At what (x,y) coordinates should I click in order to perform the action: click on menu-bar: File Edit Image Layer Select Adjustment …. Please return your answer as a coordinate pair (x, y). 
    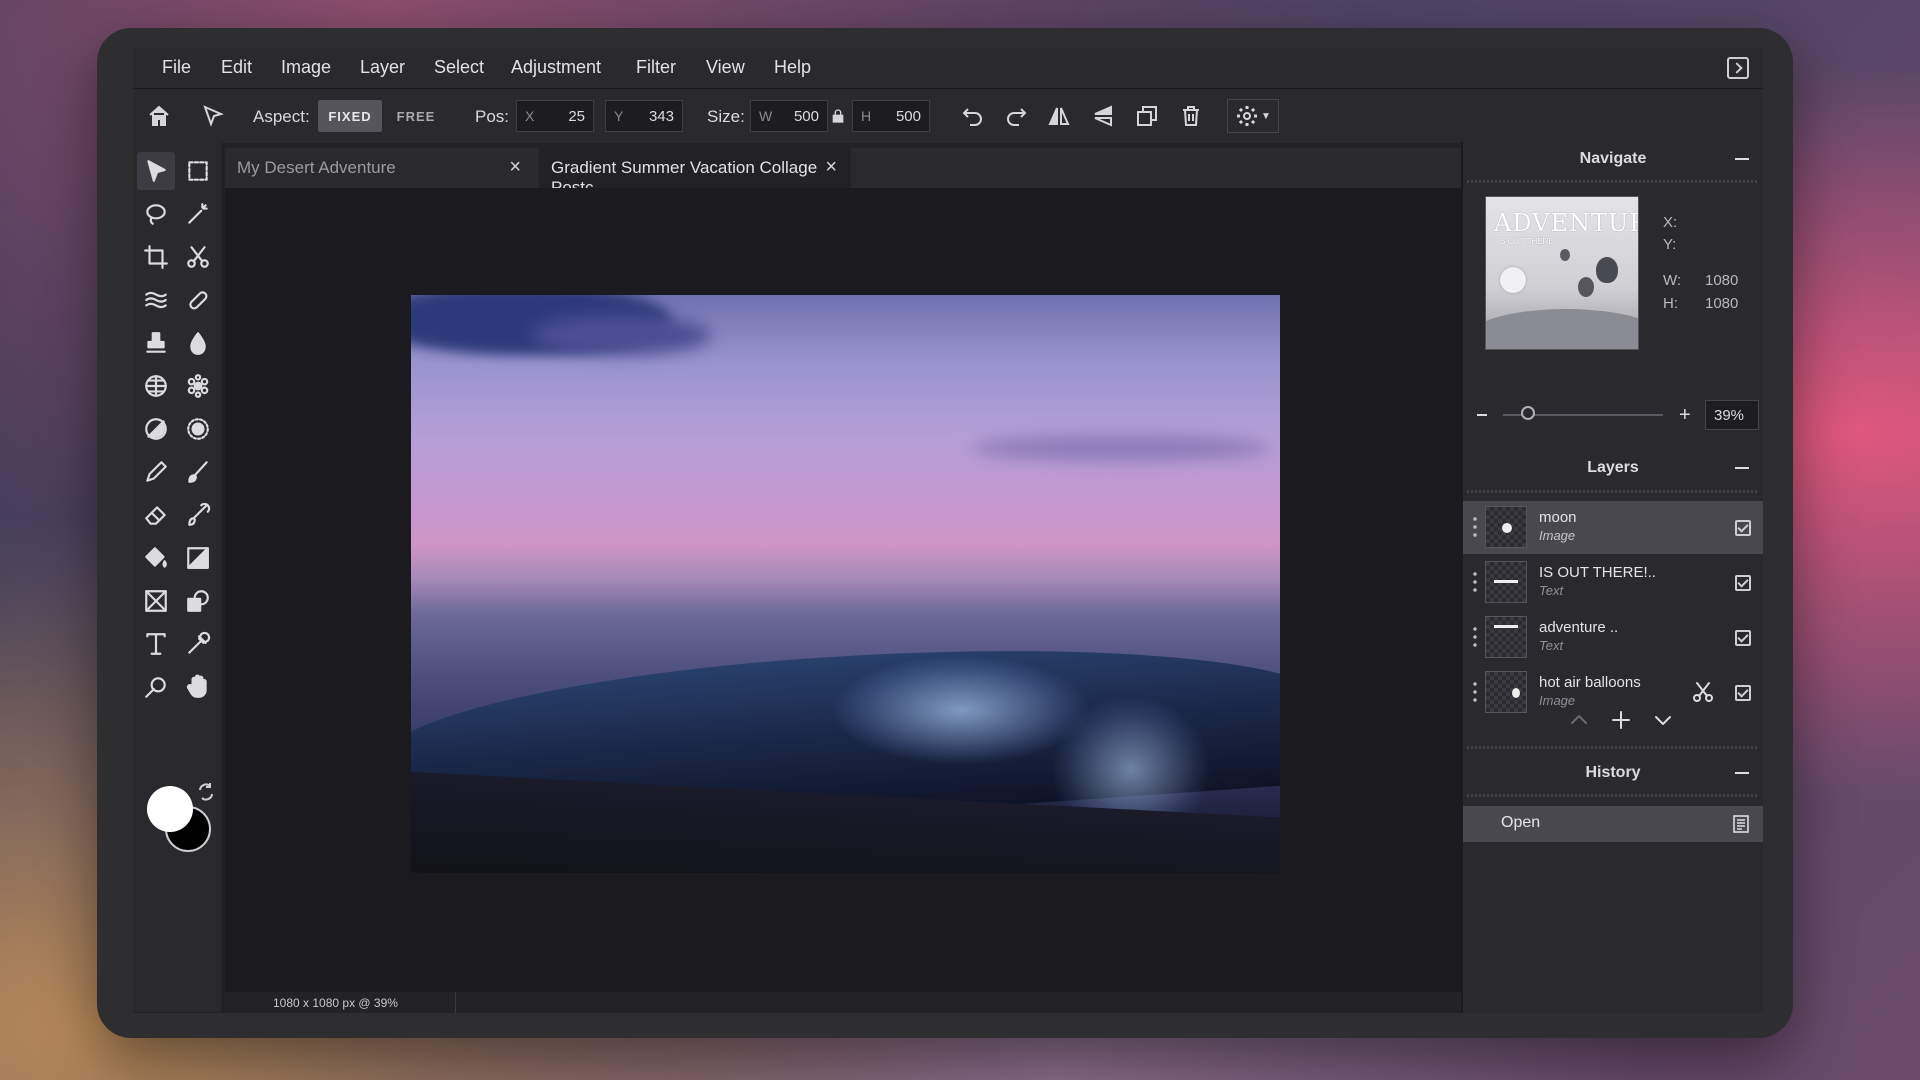
    Looking at the image, I should click on (948, 68).